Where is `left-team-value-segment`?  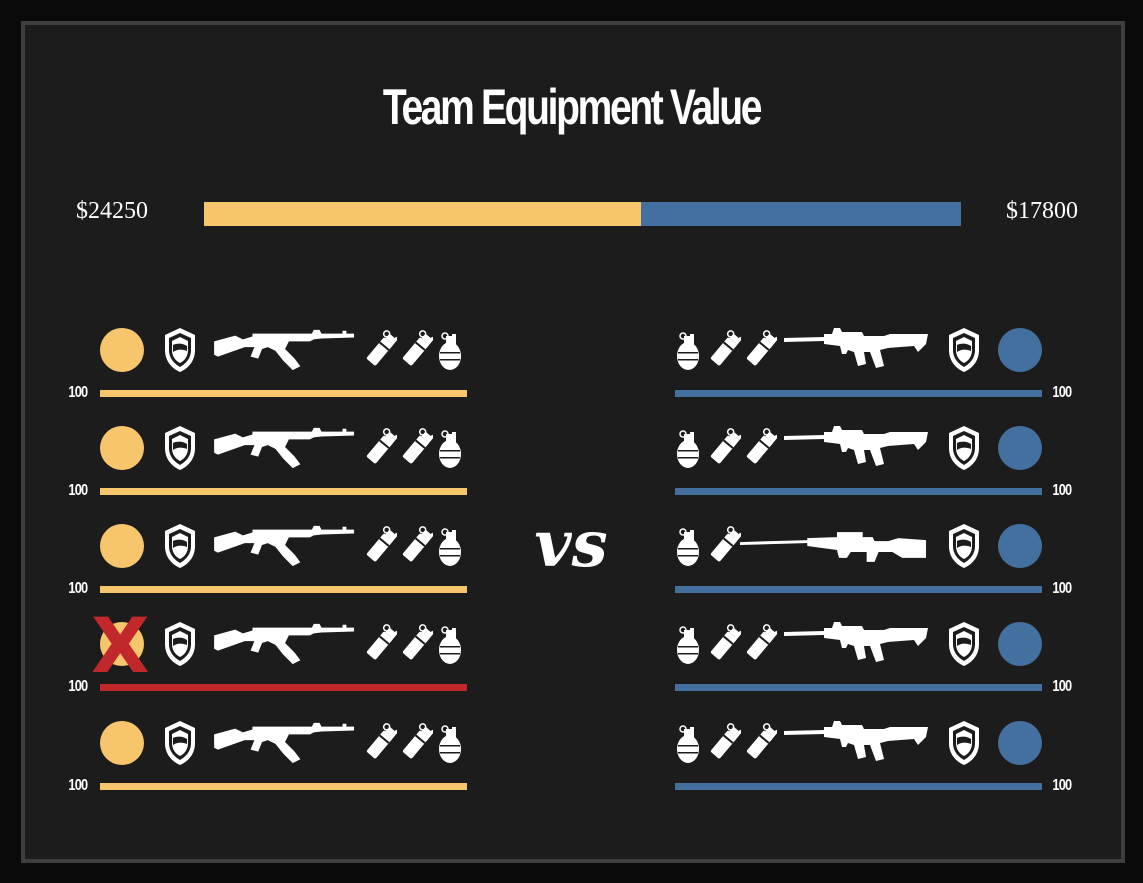 left-team-value-segment is located at coordinates (422, 214).